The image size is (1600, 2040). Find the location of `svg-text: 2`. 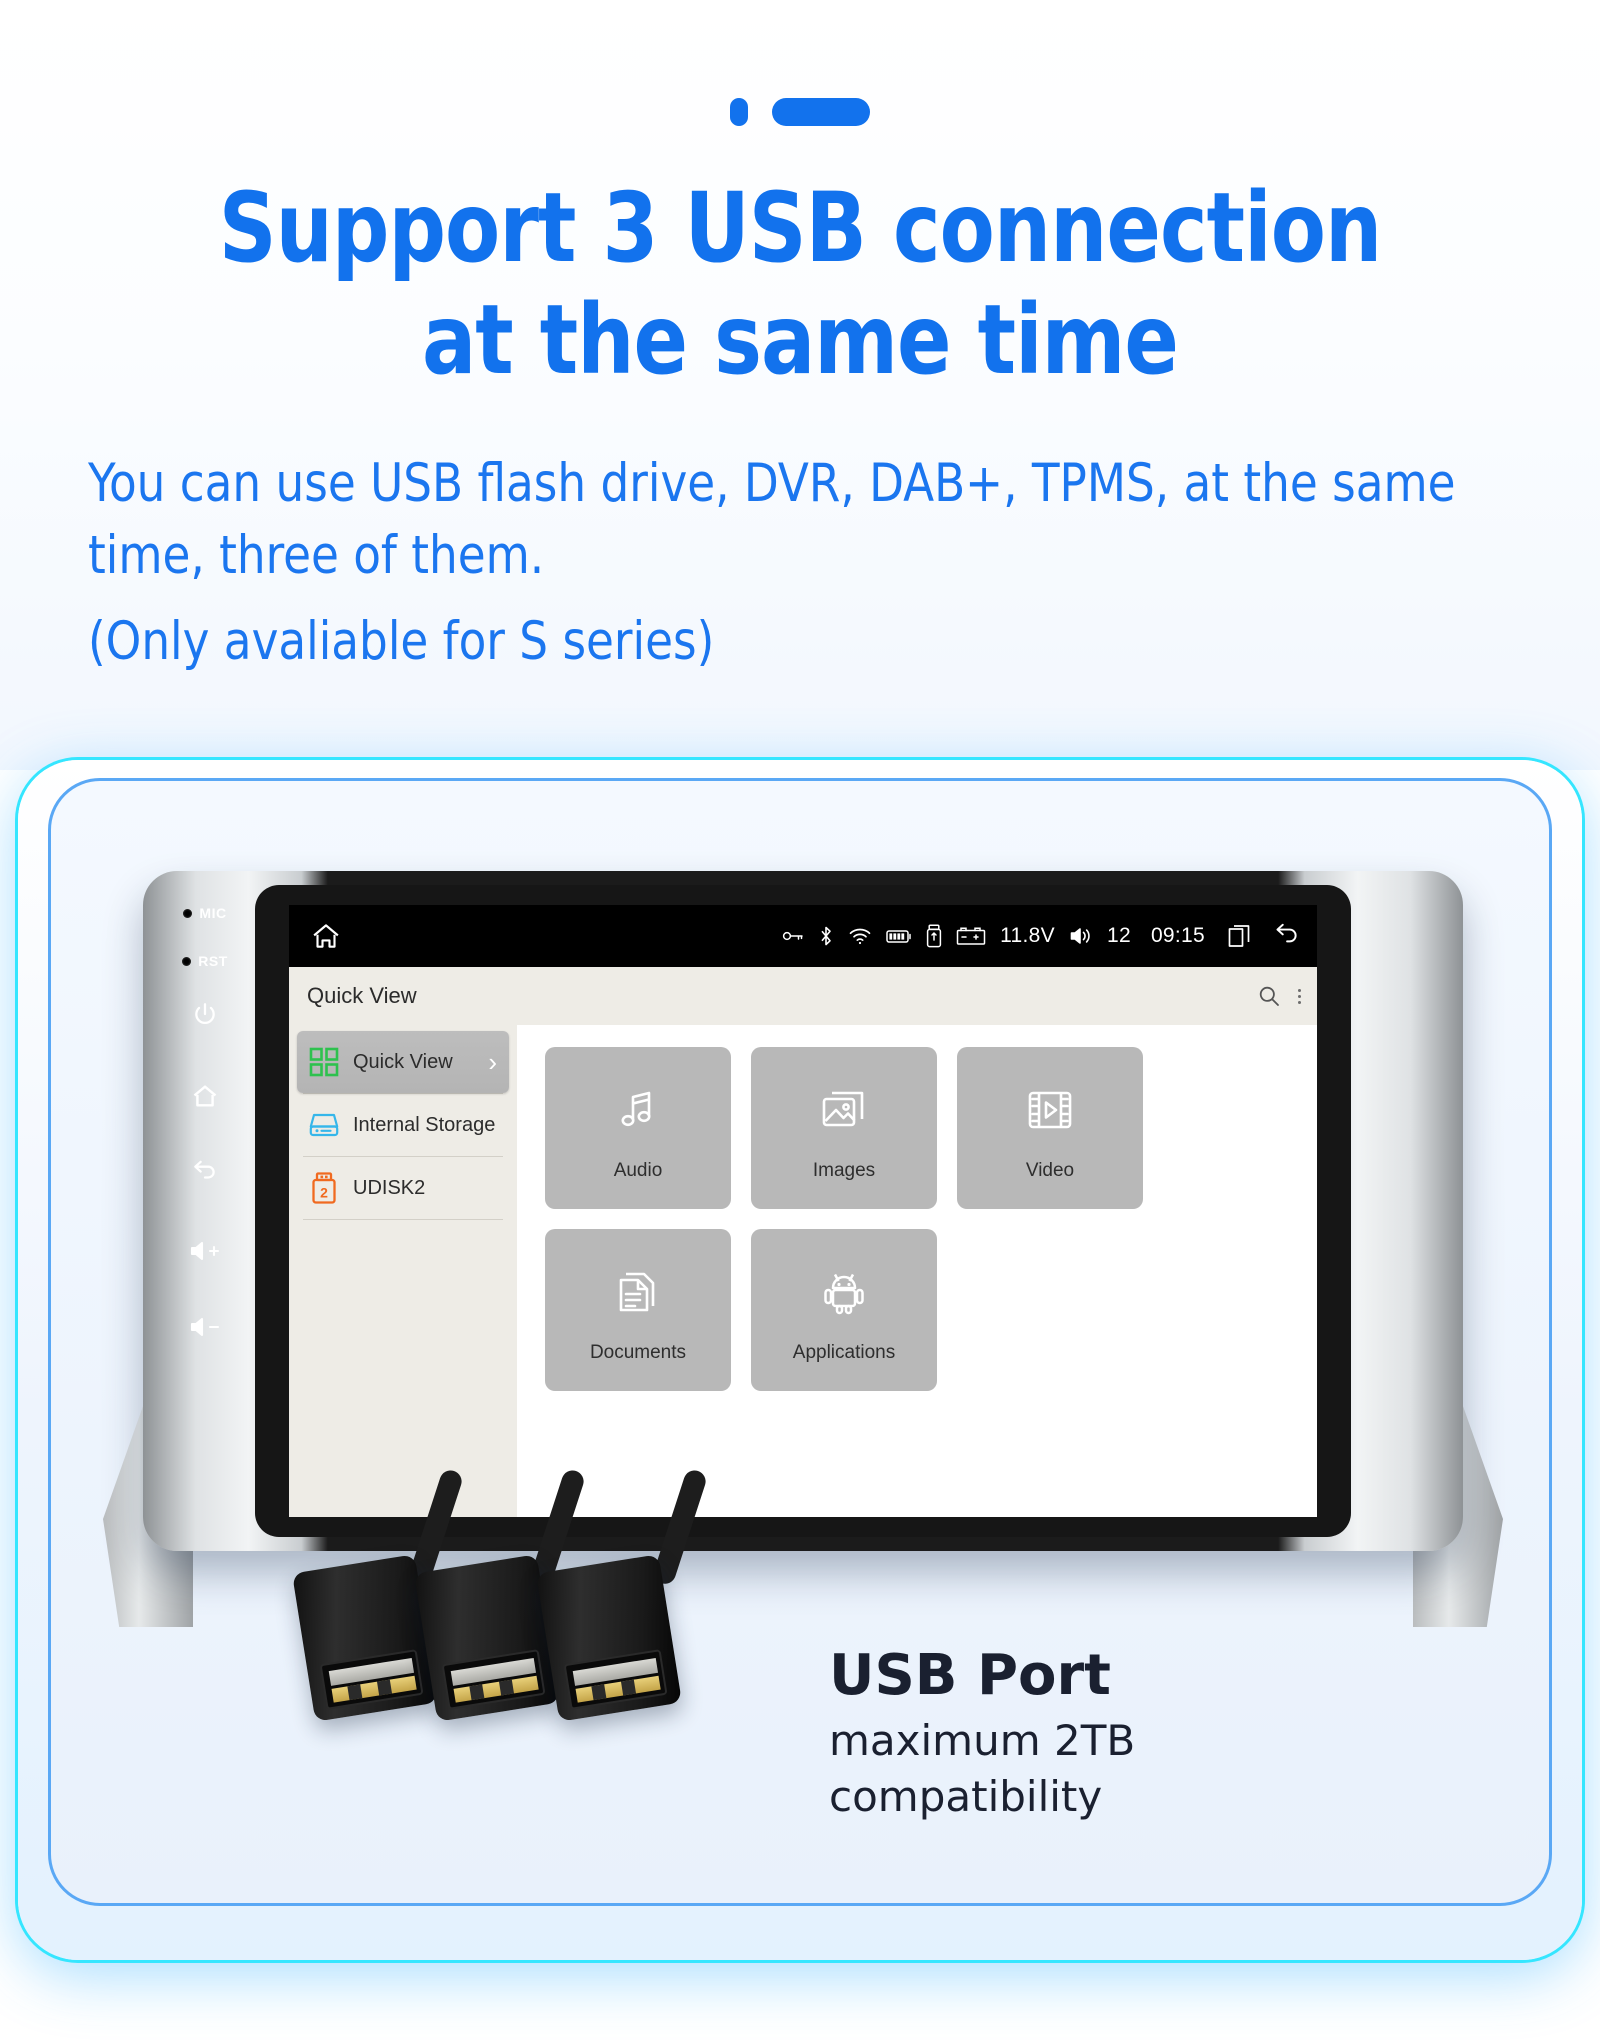

svg-text: 2 is located at coordinates (324, 1193).